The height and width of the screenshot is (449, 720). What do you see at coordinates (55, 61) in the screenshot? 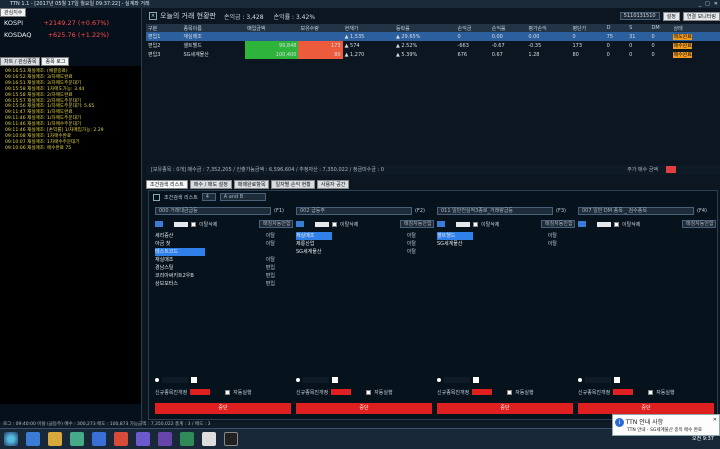
I see `tab-log: 종목 로그` at bounding box center [55, 61].